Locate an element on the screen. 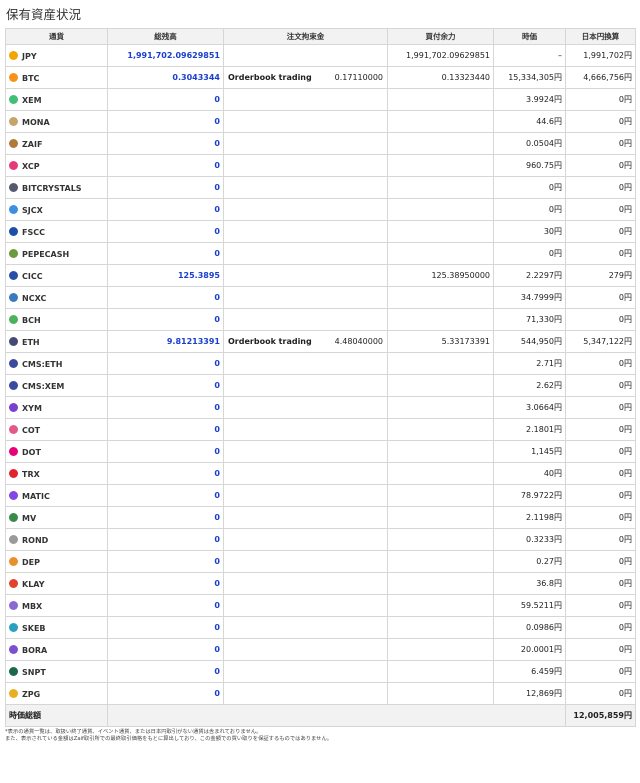 The height and width of the screenshot is (783, 640). mona-icon is located at coordinates (13, 121).